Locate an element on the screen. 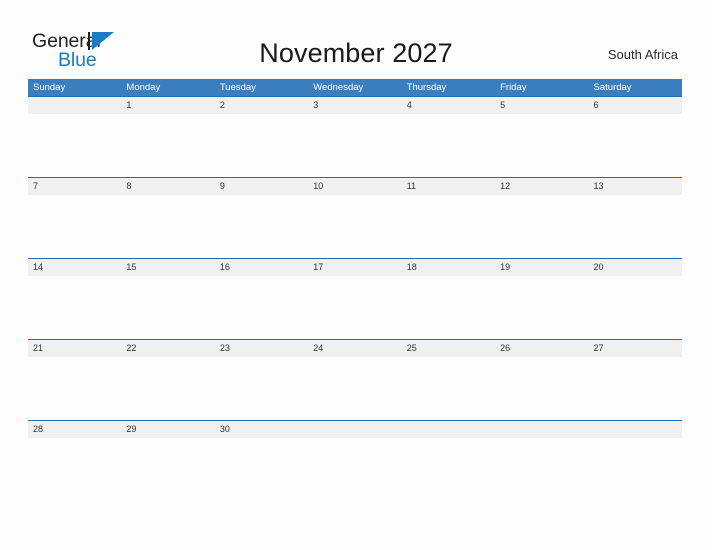 This screenshot has width=712, height=550. weekday-header-sunday: Sunday is located at coordinates (49, 87).